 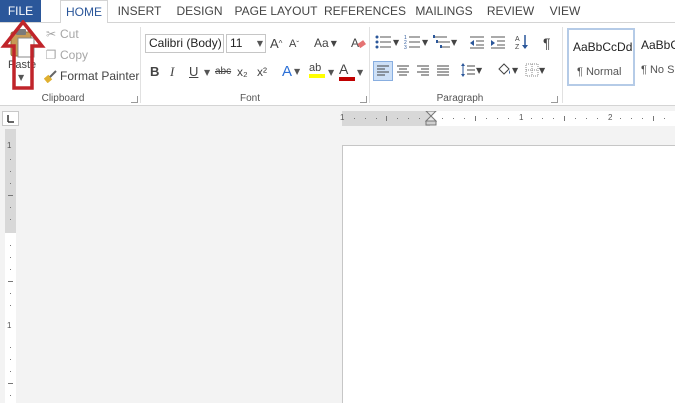 I want to click on align-left-button, so click(x=383, y=71).